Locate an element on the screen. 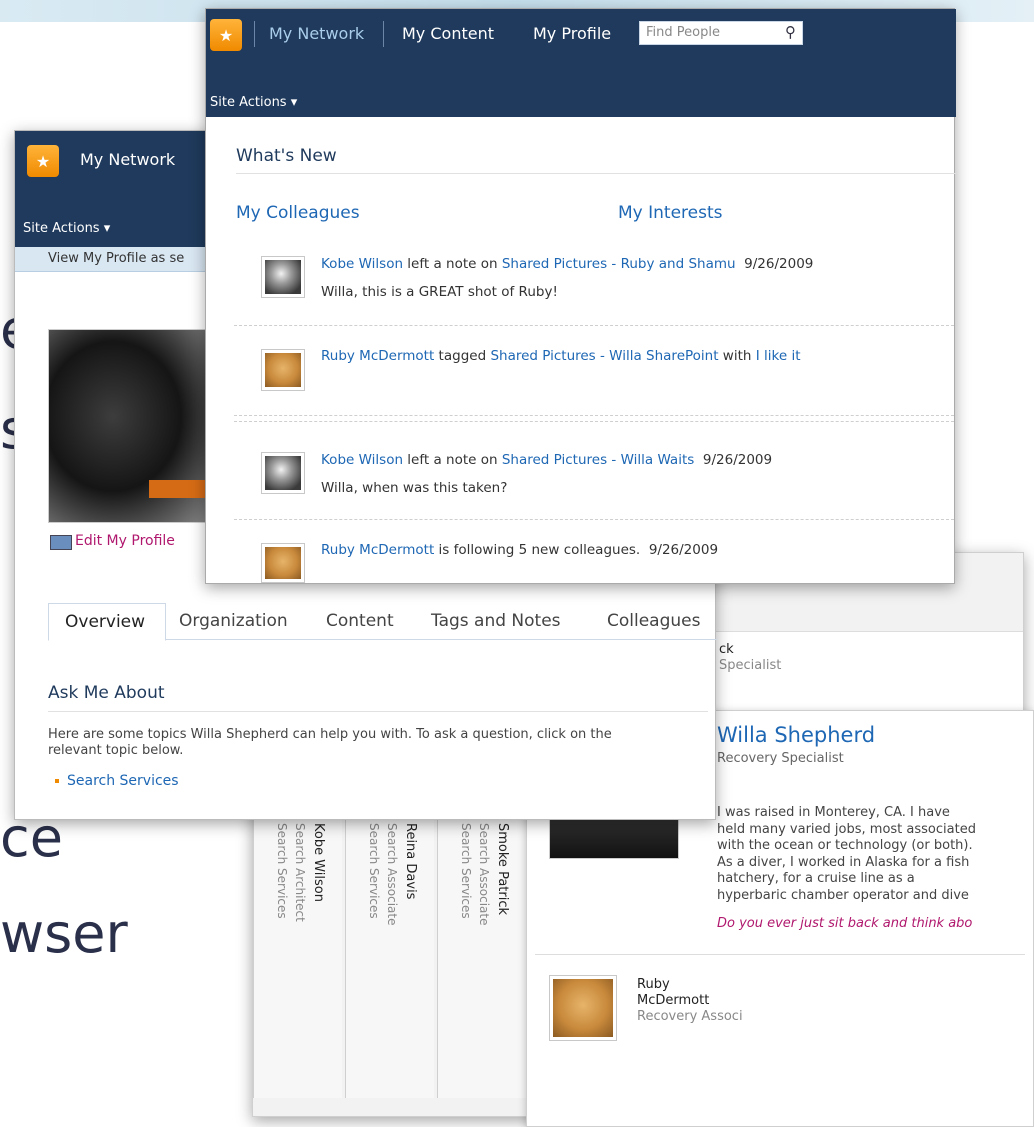  card-divider is located at coordinates (780, 954).